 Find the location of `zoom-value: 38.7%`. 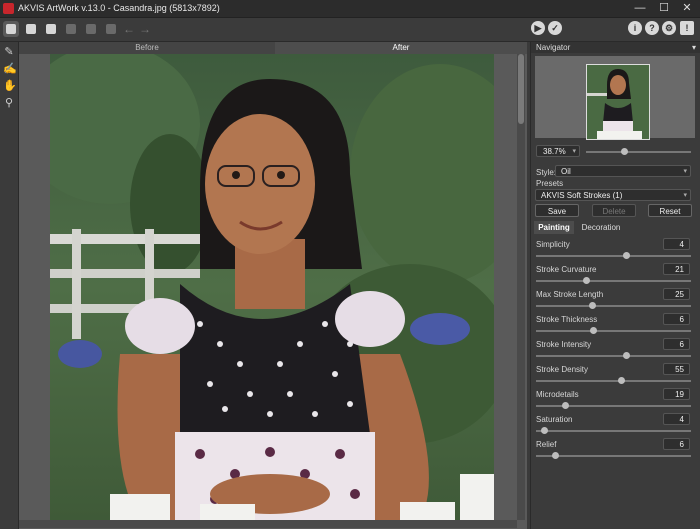

zoom-value: 38.7% is located at coordinates (554, 151).